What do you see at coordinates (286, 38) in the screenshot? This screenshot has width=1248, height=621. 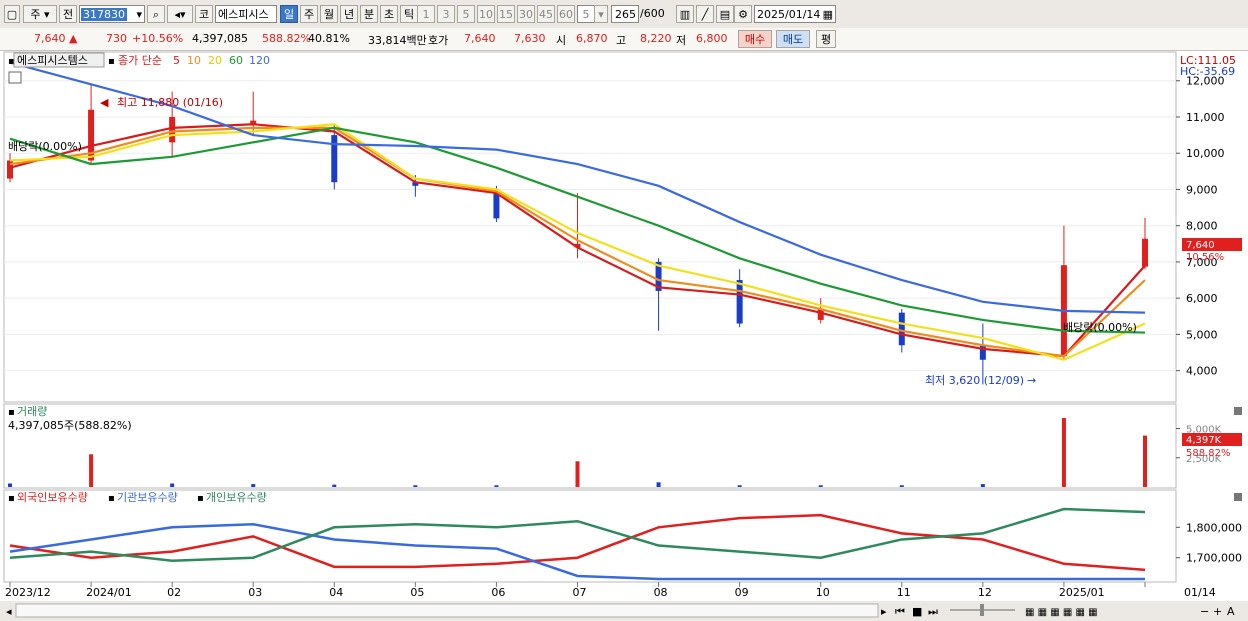 I see `volume-ratio: 588.82%` at bounding box center [286, 38].